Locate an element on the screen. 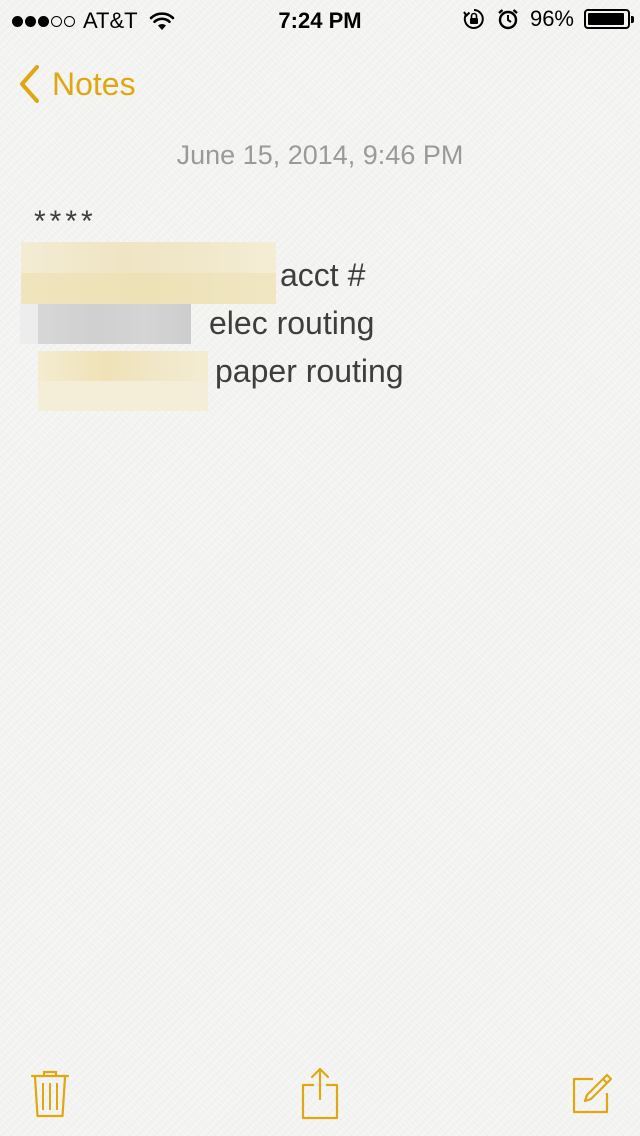  delete-button is located at coordinates (50, 1094).